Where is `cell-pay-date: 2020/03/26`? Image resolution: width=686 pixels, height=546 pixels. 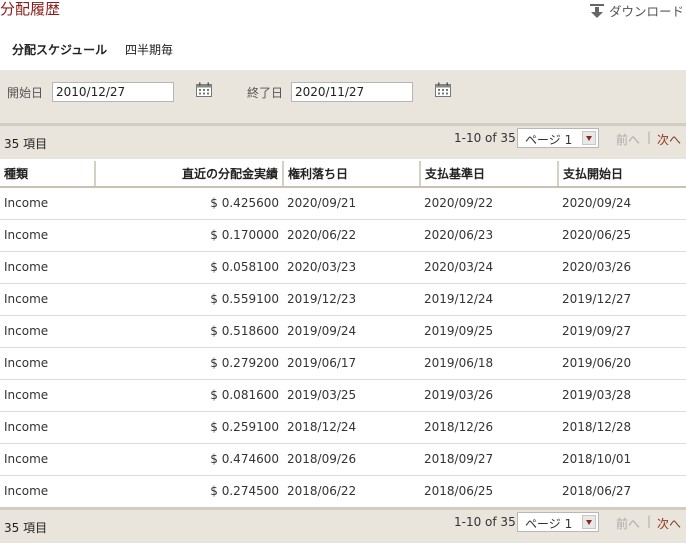
cell-pay-date: 2020/03/26 is located at coordinates (622, 267).